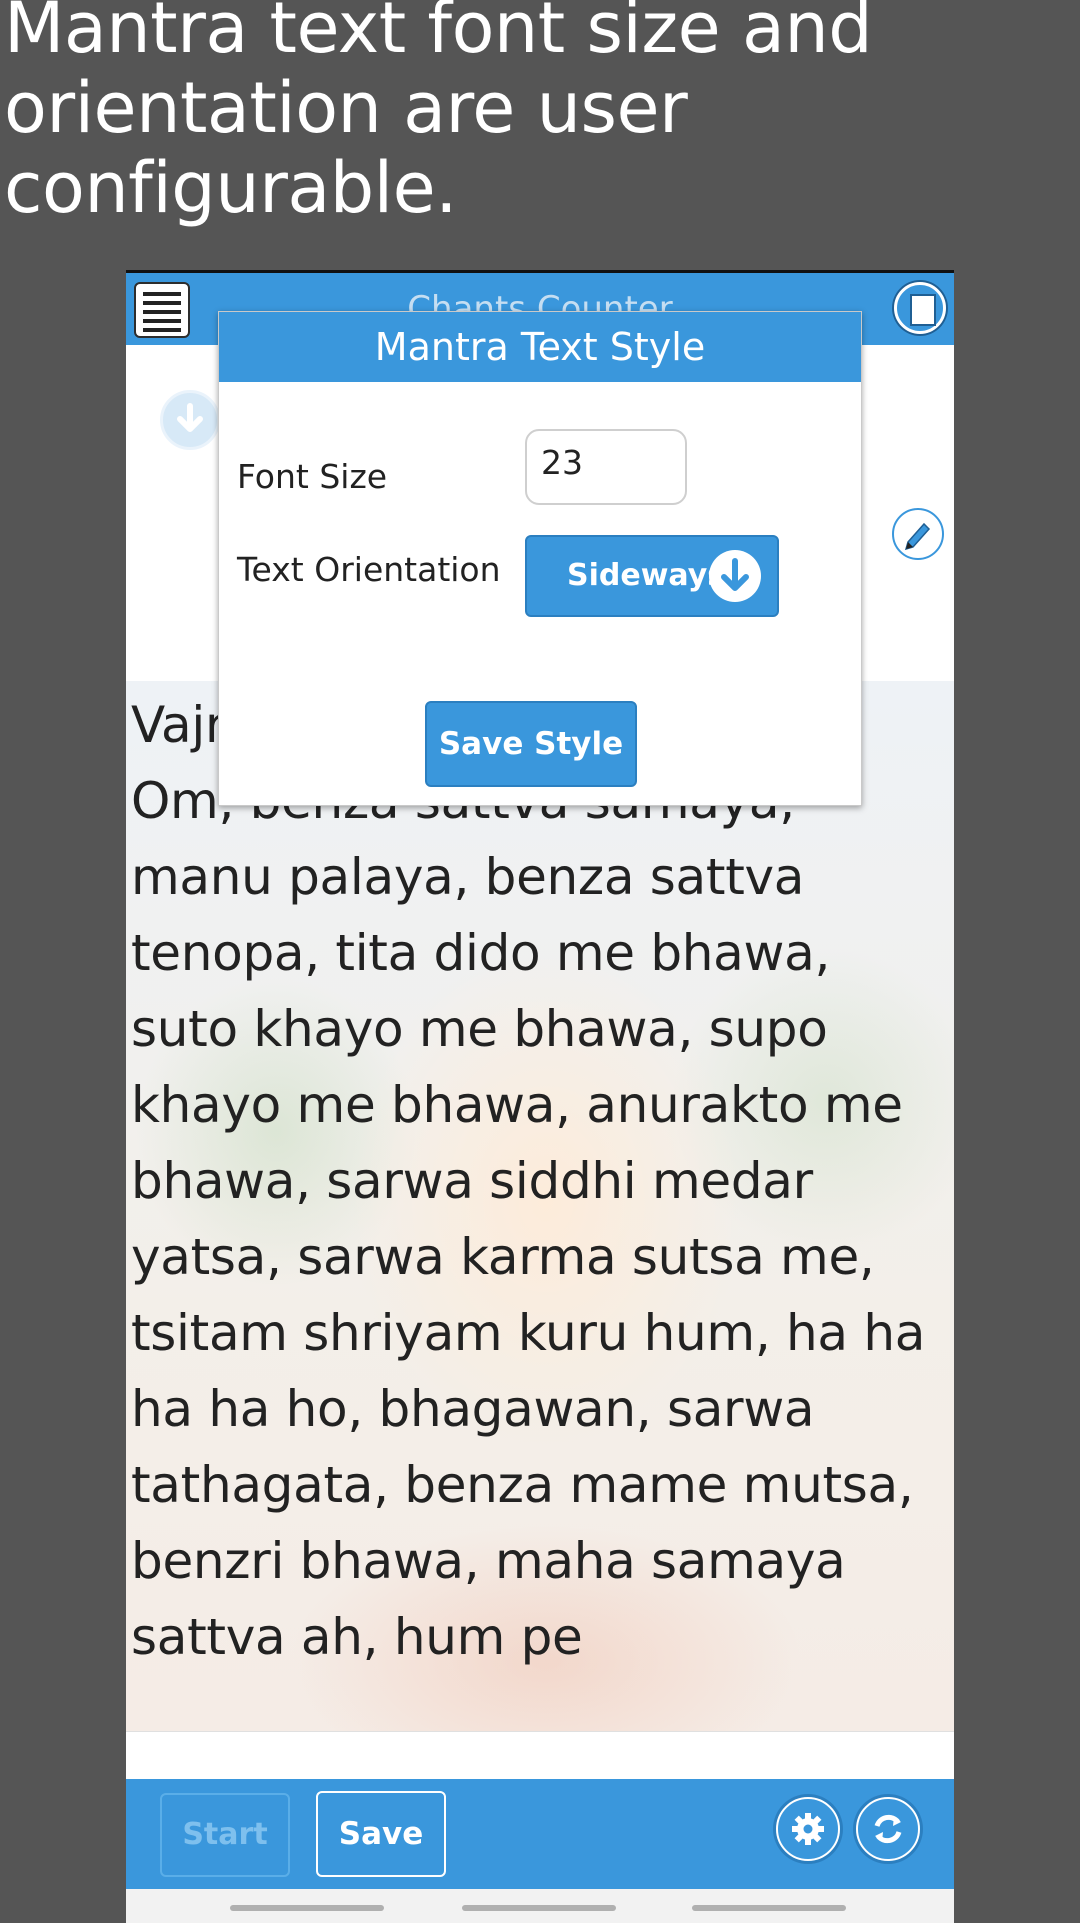 This screenshot has width=1080, height=1923. Describe the element at coordinates (646, 575) in the screenshot. I see `orientation-value: Sideways` at that location.